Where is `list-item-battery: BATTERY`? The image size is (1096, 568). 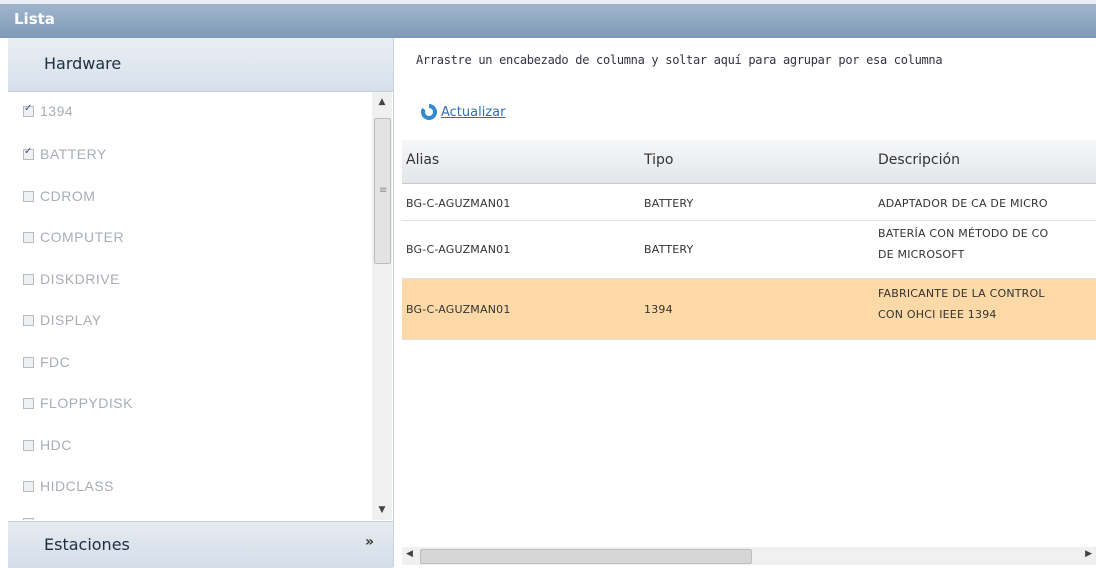
list-item-battery: BATTERY is located at coordinates (65, 154).